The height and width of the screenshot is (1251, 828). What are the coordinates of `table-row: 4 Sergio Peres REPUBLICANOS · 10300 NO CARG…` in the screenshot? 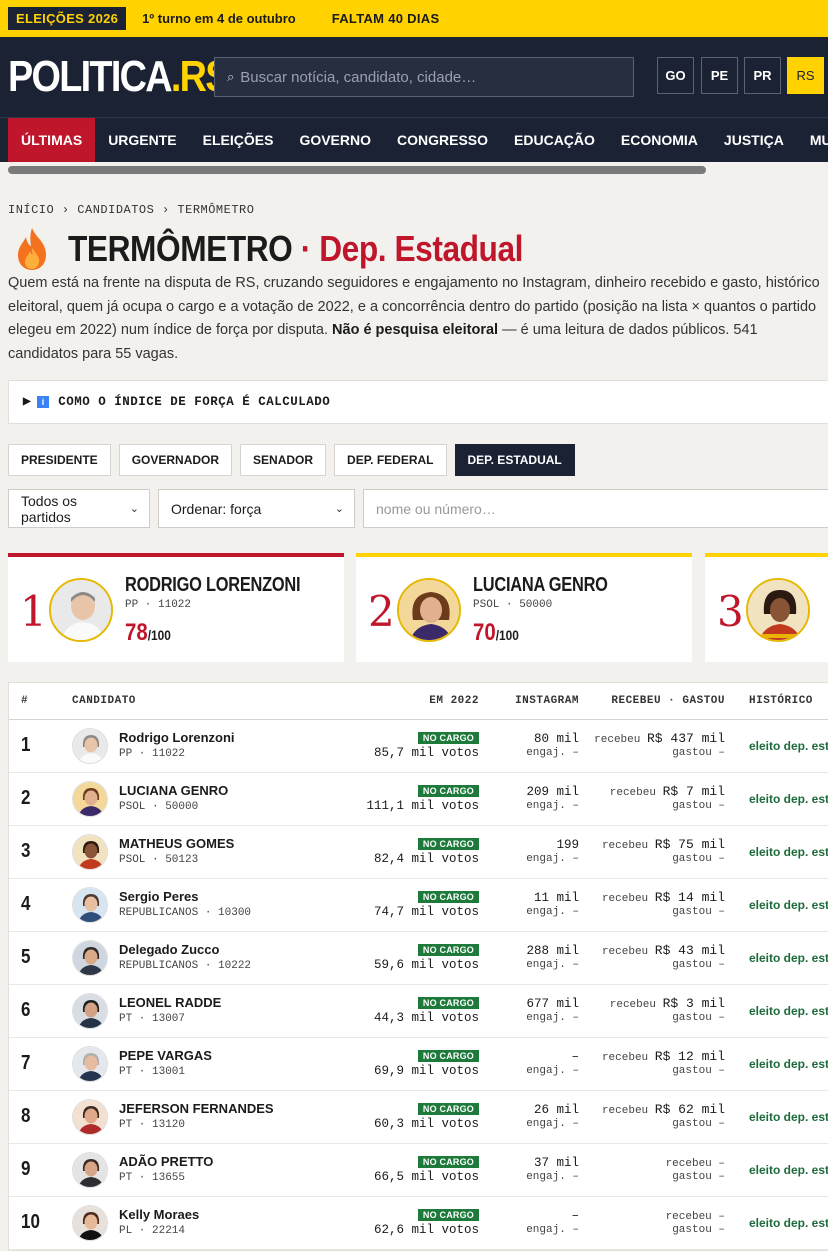 It's located at (418, 905).